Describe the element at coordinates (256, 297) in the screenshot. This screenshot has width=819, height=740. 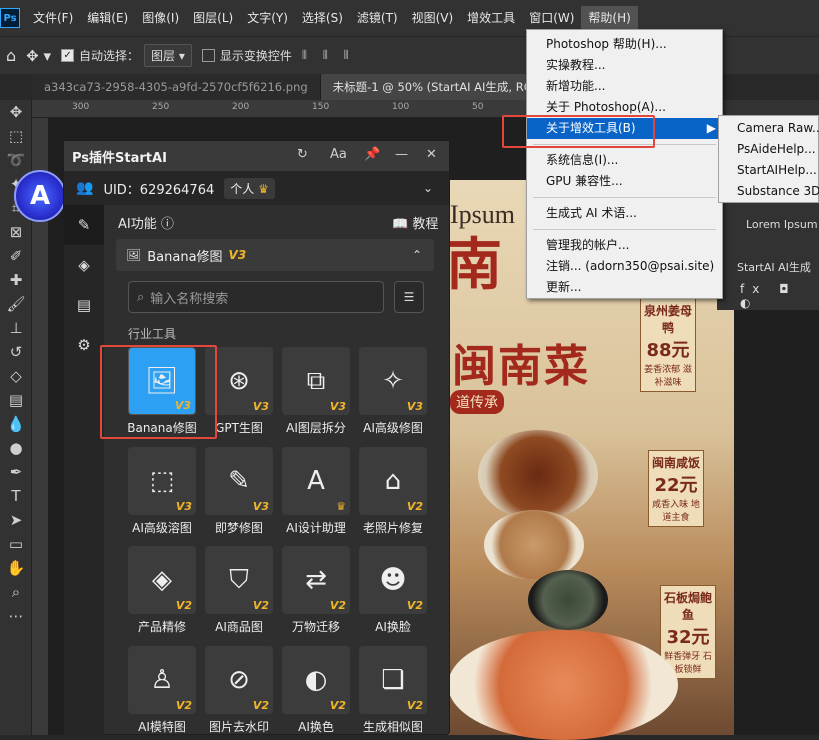
I see `search-input: ⌕ 输入名称搜索` at that location.